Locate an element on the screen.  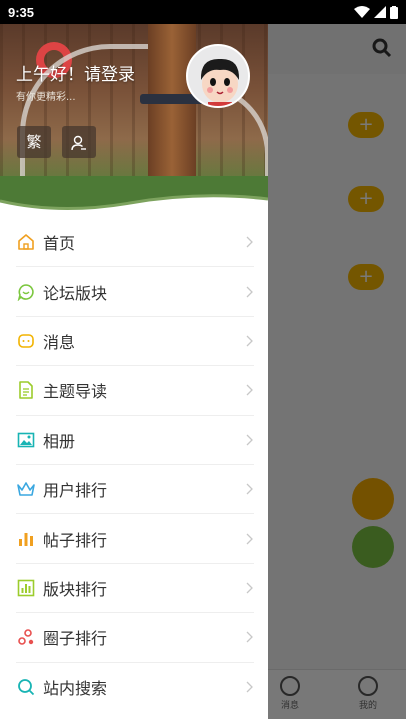
message-icon is located at coordinates (26, 341).